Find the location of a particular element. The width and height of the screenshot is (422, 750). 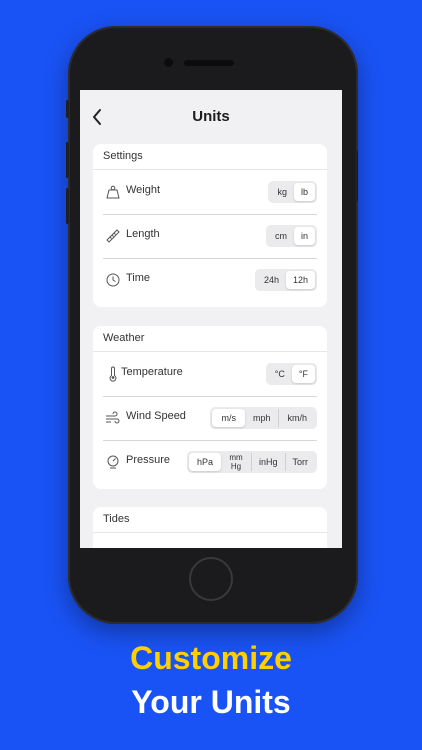

row-label: Length is located at coordinates (143, 234).